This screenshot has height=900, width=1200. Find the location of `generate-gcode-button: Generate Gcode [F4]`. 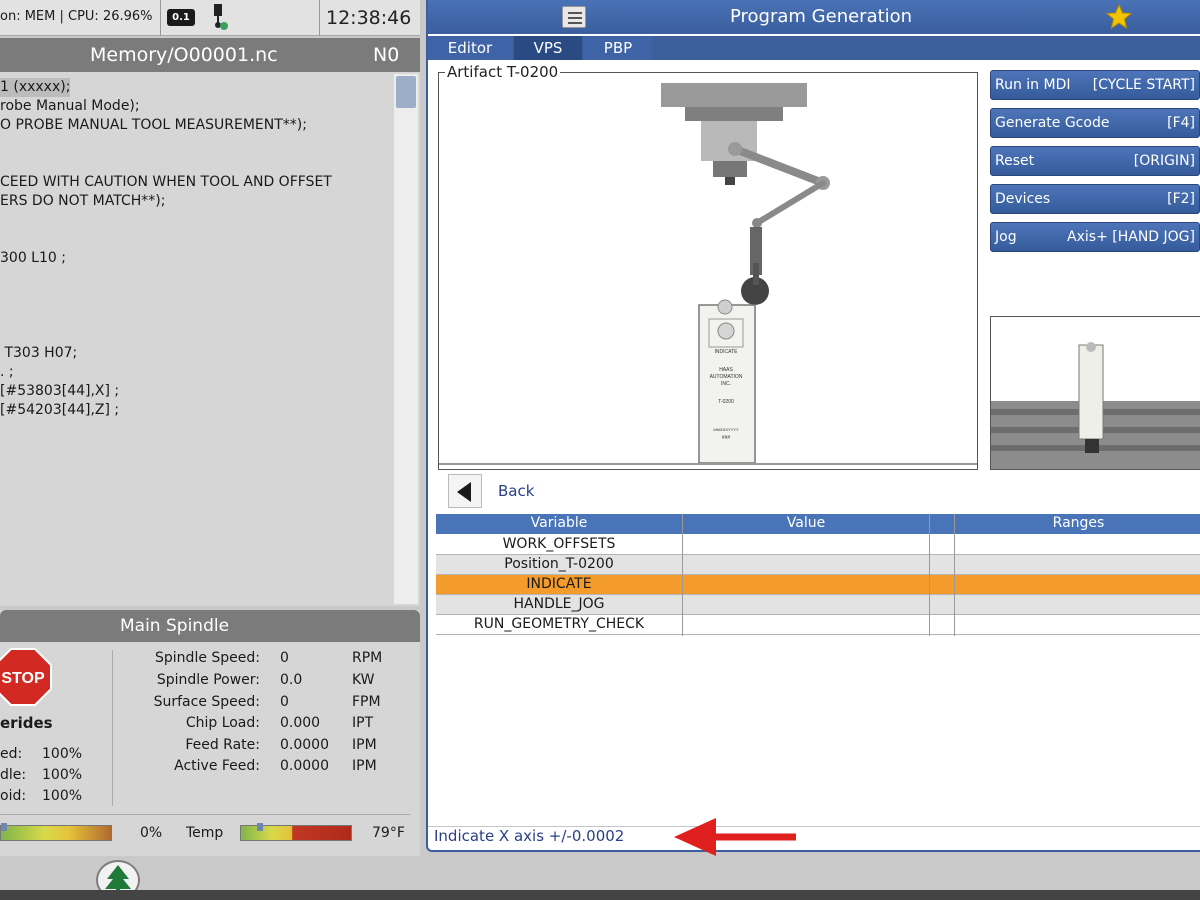

generate-gcode-button: Generate Gcode [F4] is located at coordinates (1095, 123).